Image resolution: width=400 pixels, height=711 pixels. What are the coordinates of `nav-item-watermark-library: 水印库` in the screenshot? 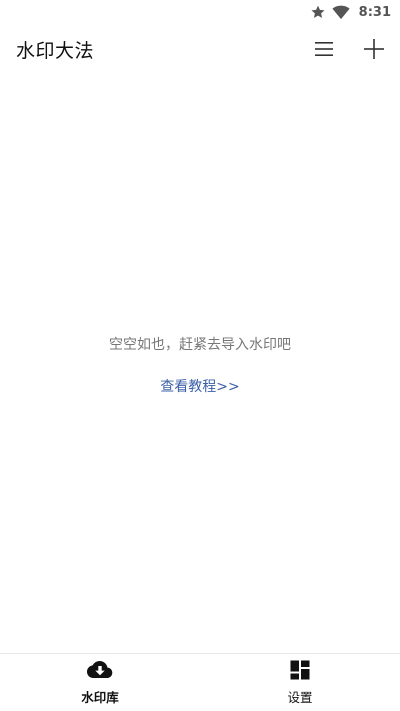 It's located at (100, 682).